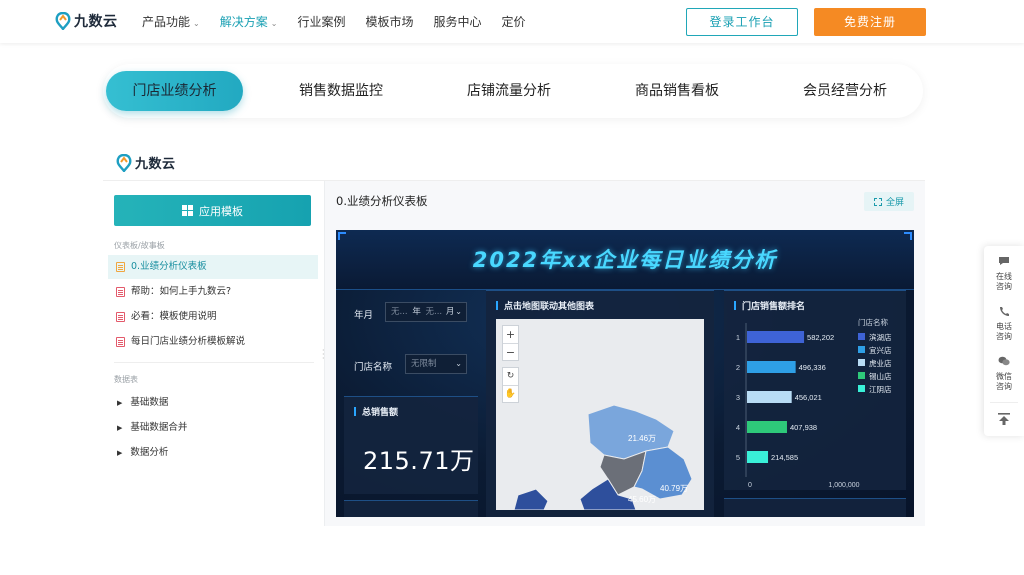 This screenshot has height=575, width=1024. I want to click on total-sales-panel: 总销售额 215.71万, so click(411, 445).